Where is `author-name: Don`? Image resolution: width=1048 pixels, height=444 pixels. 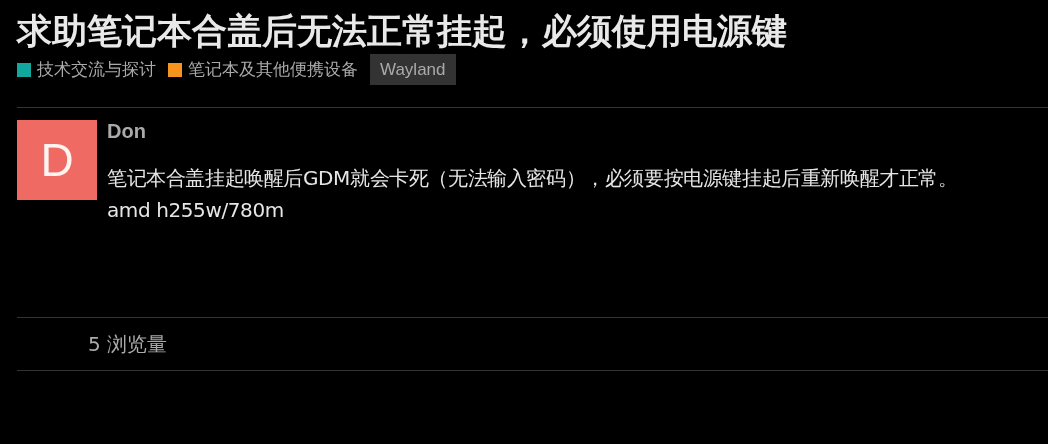 author-name: Don is located at coordinates (532, 131).